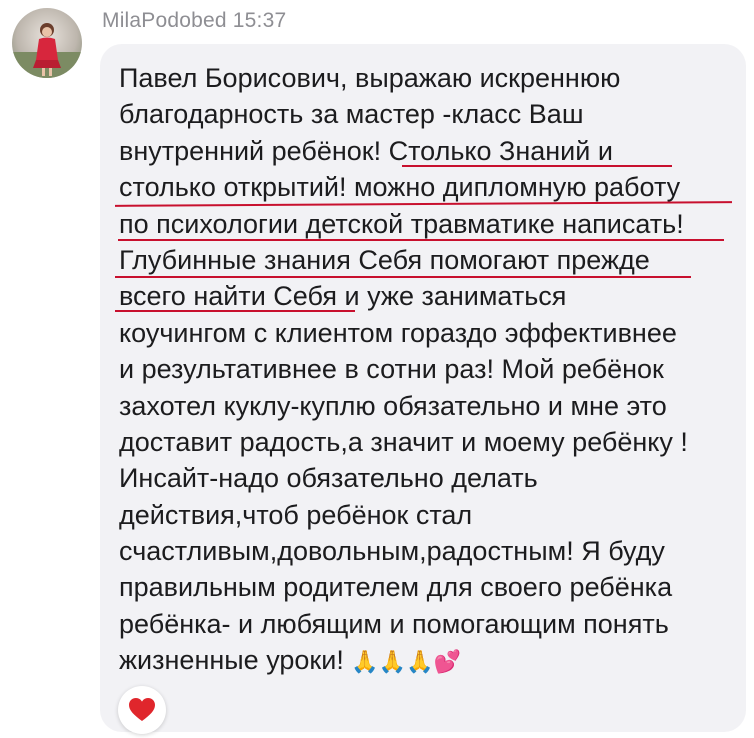 This screenshot has width=754, height=738. I want to click on text-line: Павел Борисович, выражаю искреннюю, so click(370, 78).